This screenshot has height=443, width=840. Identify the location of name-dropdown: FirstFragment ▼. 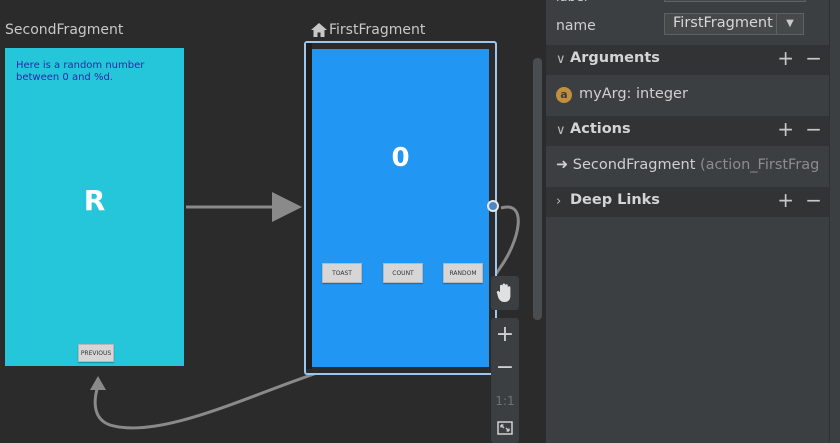
(734, 24).